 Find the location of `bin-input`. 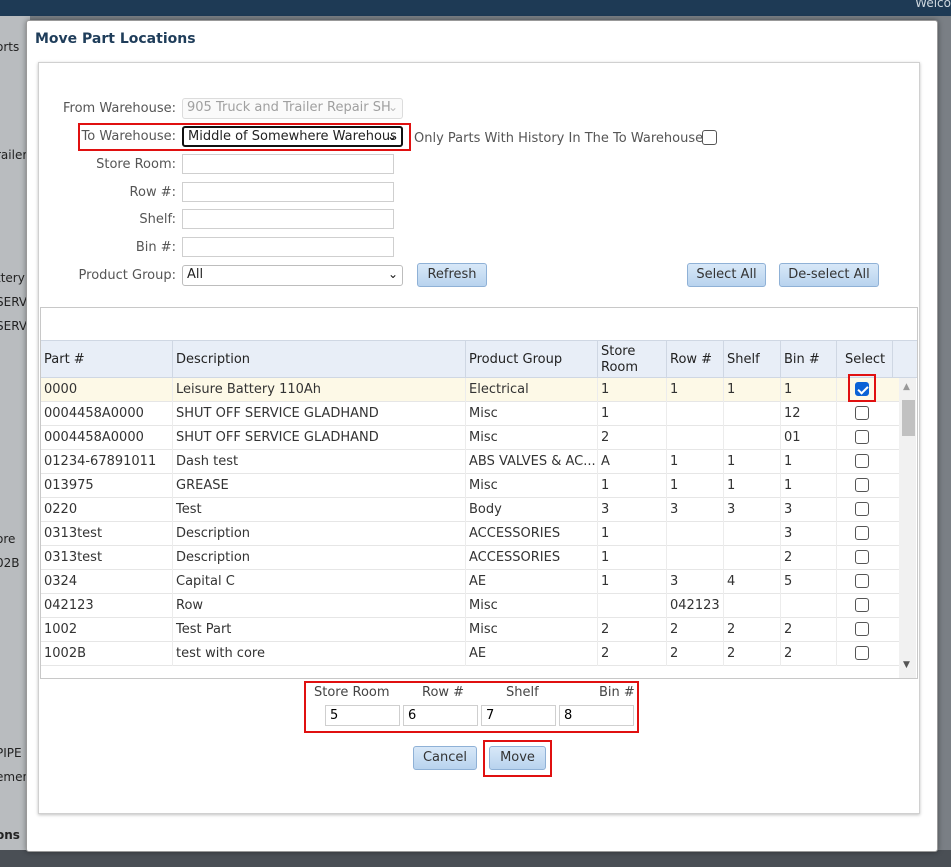

bin-input is located at coordinates (288, 247).